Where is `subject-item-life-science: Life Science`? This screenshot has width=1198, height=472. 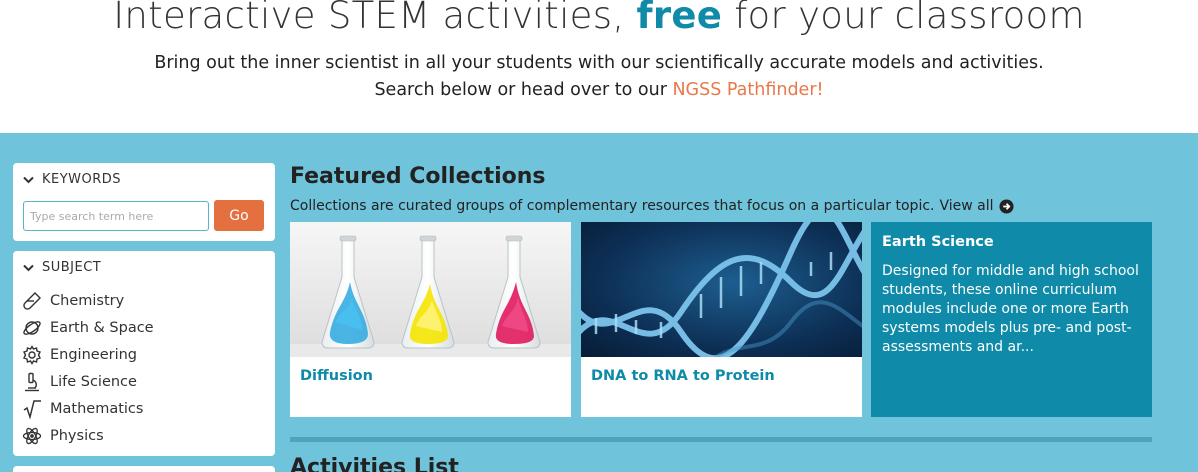
subject-item-life-science: Life Science is located at coordinates (88, 381).